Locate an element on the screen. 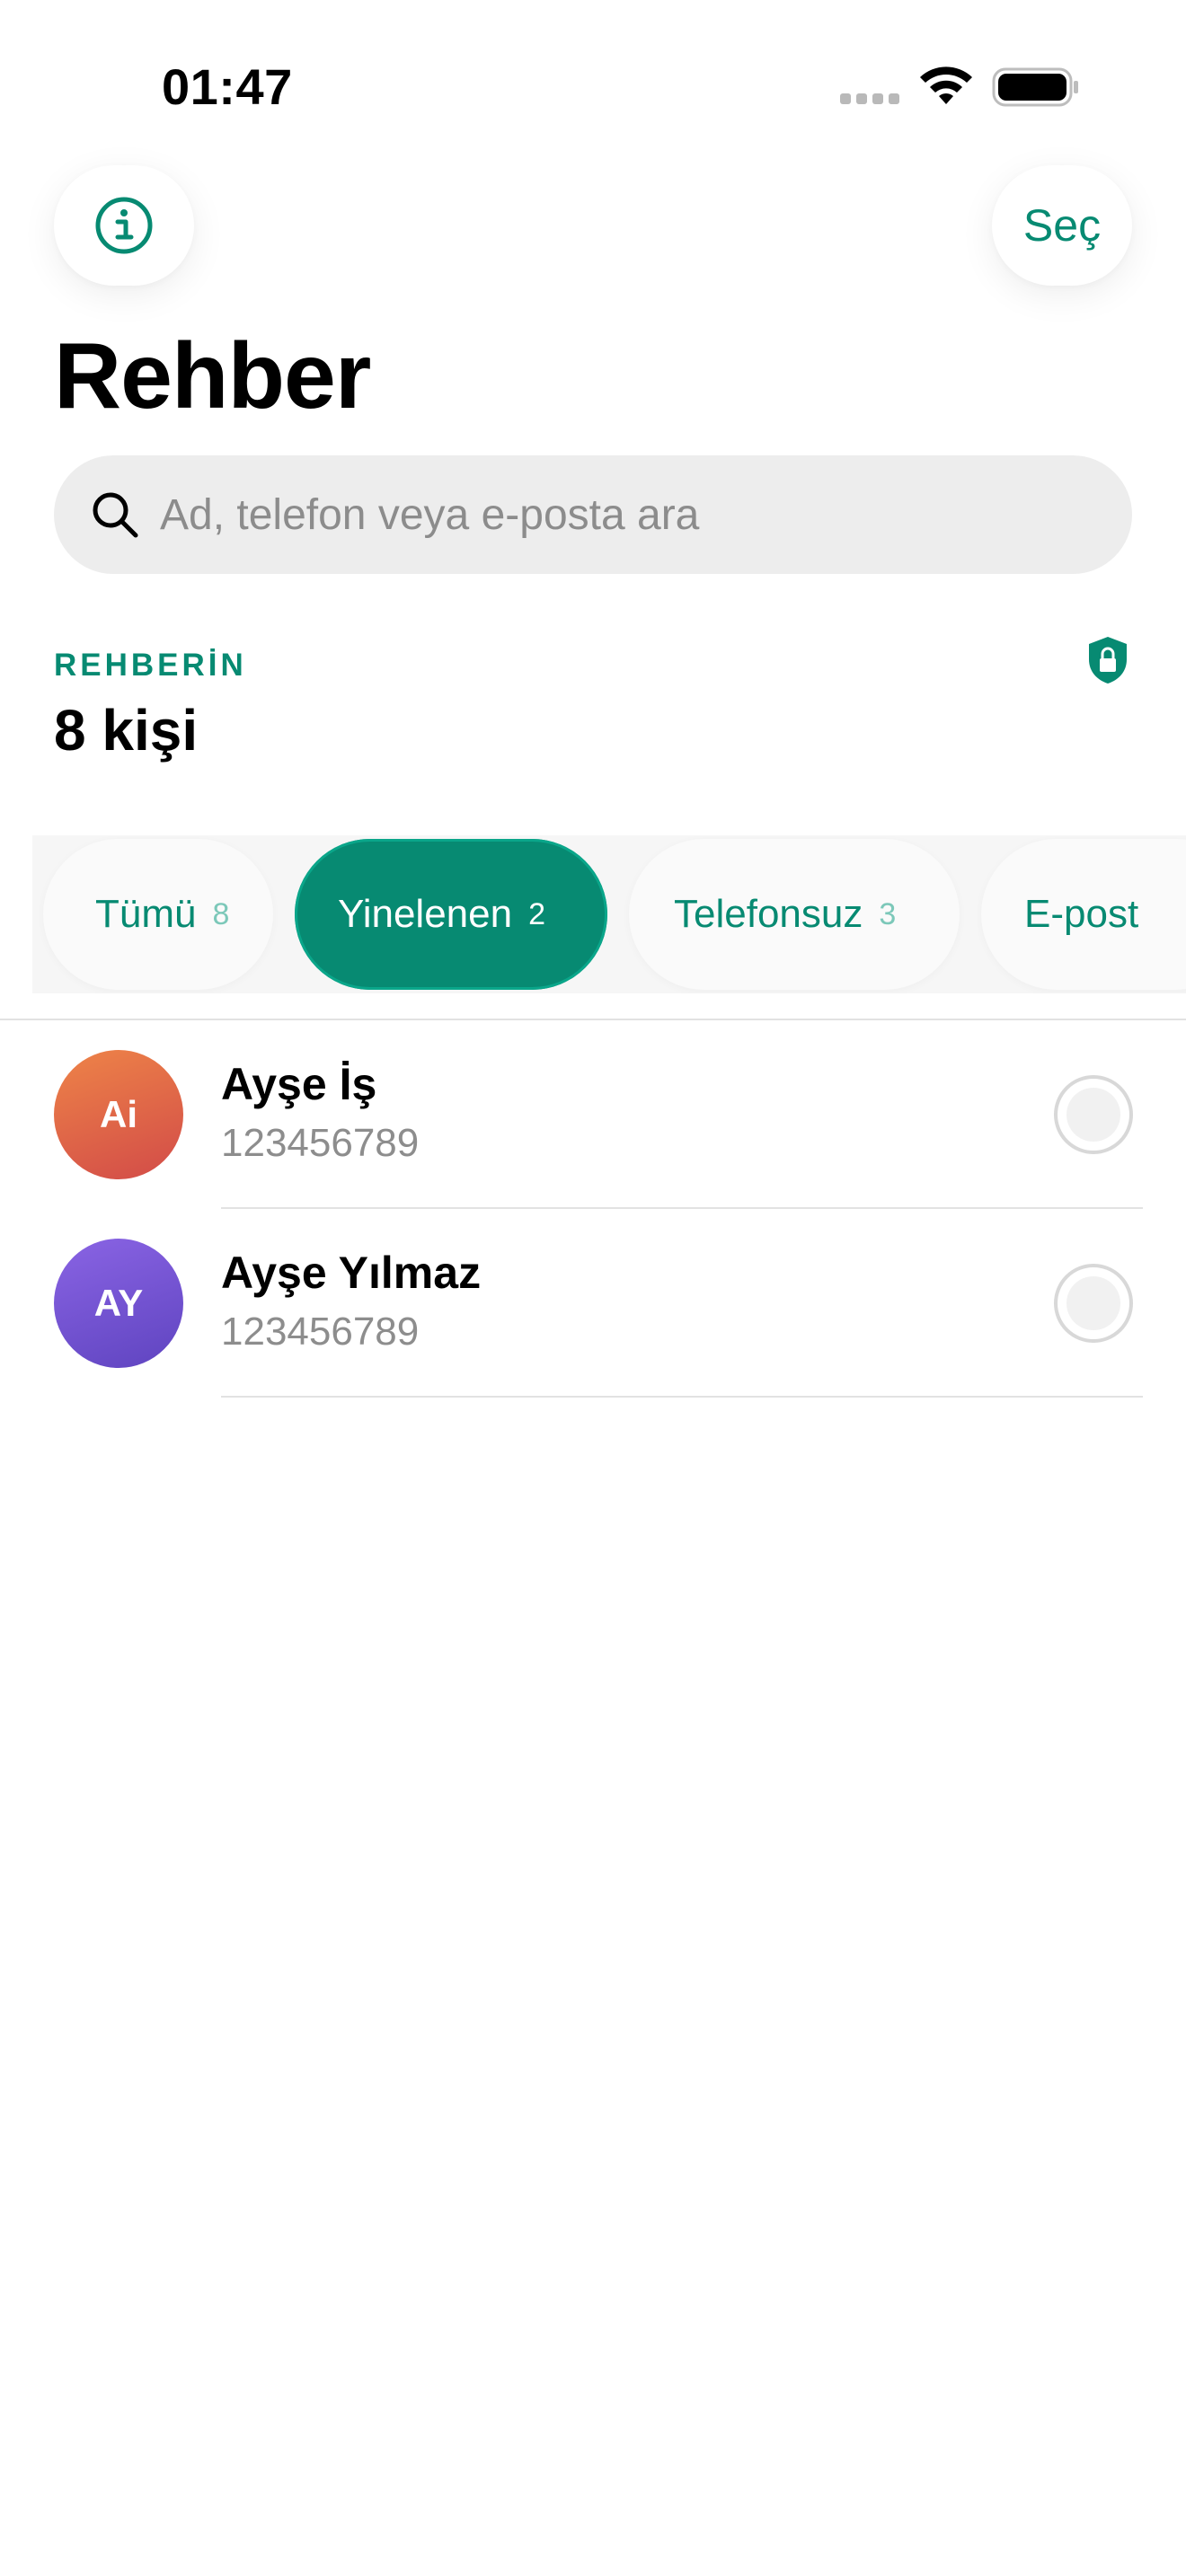 Image resolution: width=1186 pixels, height=2576 pixels. avatar: Ai is located at coordinates (118, 1114).